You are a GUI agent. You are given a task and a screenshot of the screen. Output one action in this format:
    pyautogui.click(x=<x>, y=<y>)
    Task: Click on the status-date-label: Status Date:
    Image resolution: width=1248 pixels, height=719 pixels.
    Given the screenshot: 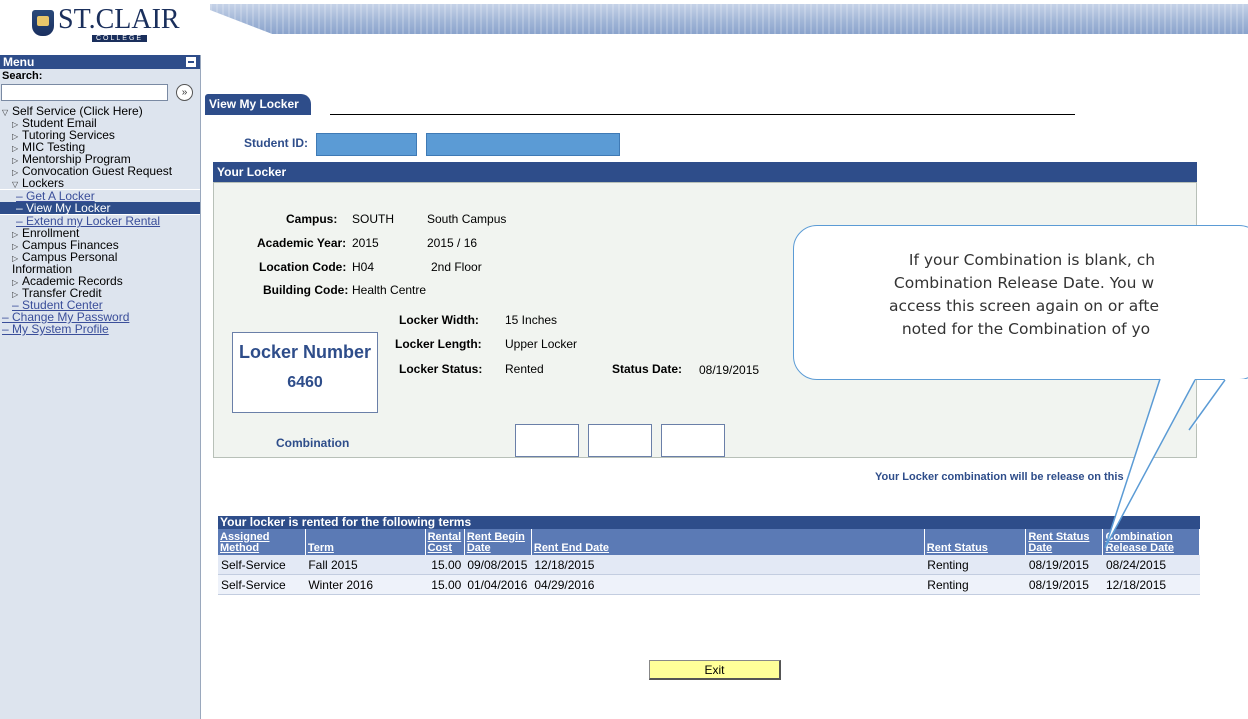 What is the action you would take?
    pyautogui.click(x=647, y=369)
    